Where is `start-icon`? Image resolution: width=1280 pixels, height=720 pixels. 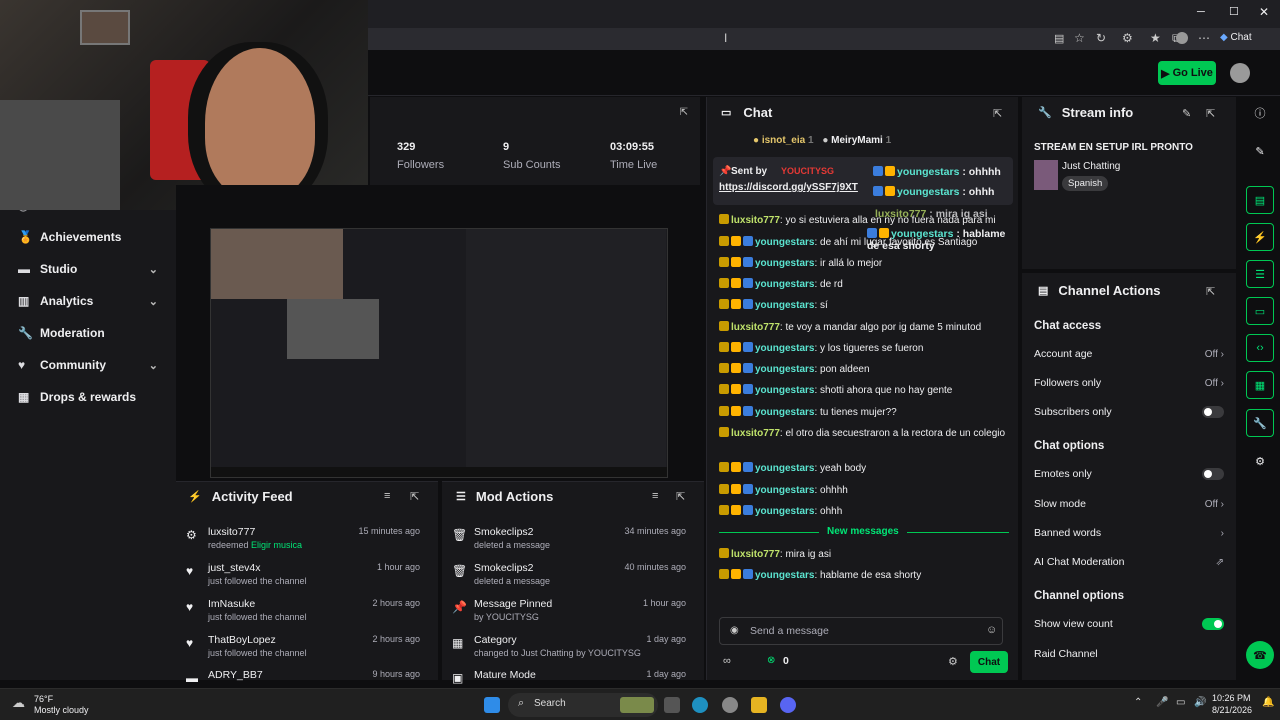
start-icon is located at coordinates (492, 705).